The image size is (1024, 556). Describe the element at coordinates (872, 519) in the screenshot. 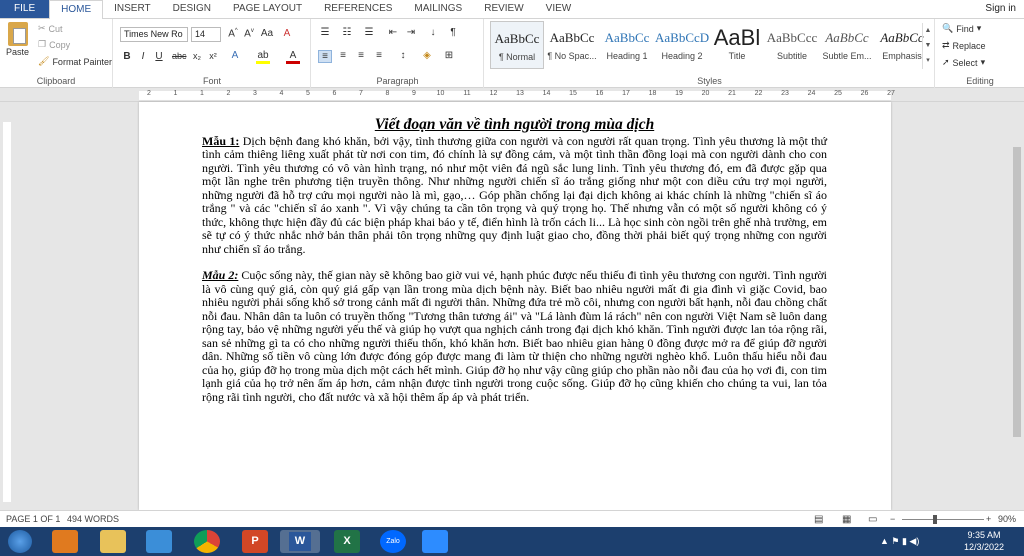

I see `web-layout-icon: ▭` at that location.